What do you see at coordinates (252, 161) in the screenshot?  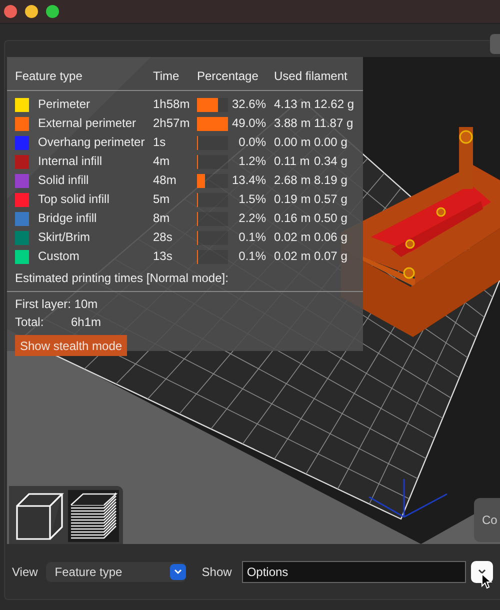 I see `percentage-value: 1.2%` at bounding box center [252, 161].